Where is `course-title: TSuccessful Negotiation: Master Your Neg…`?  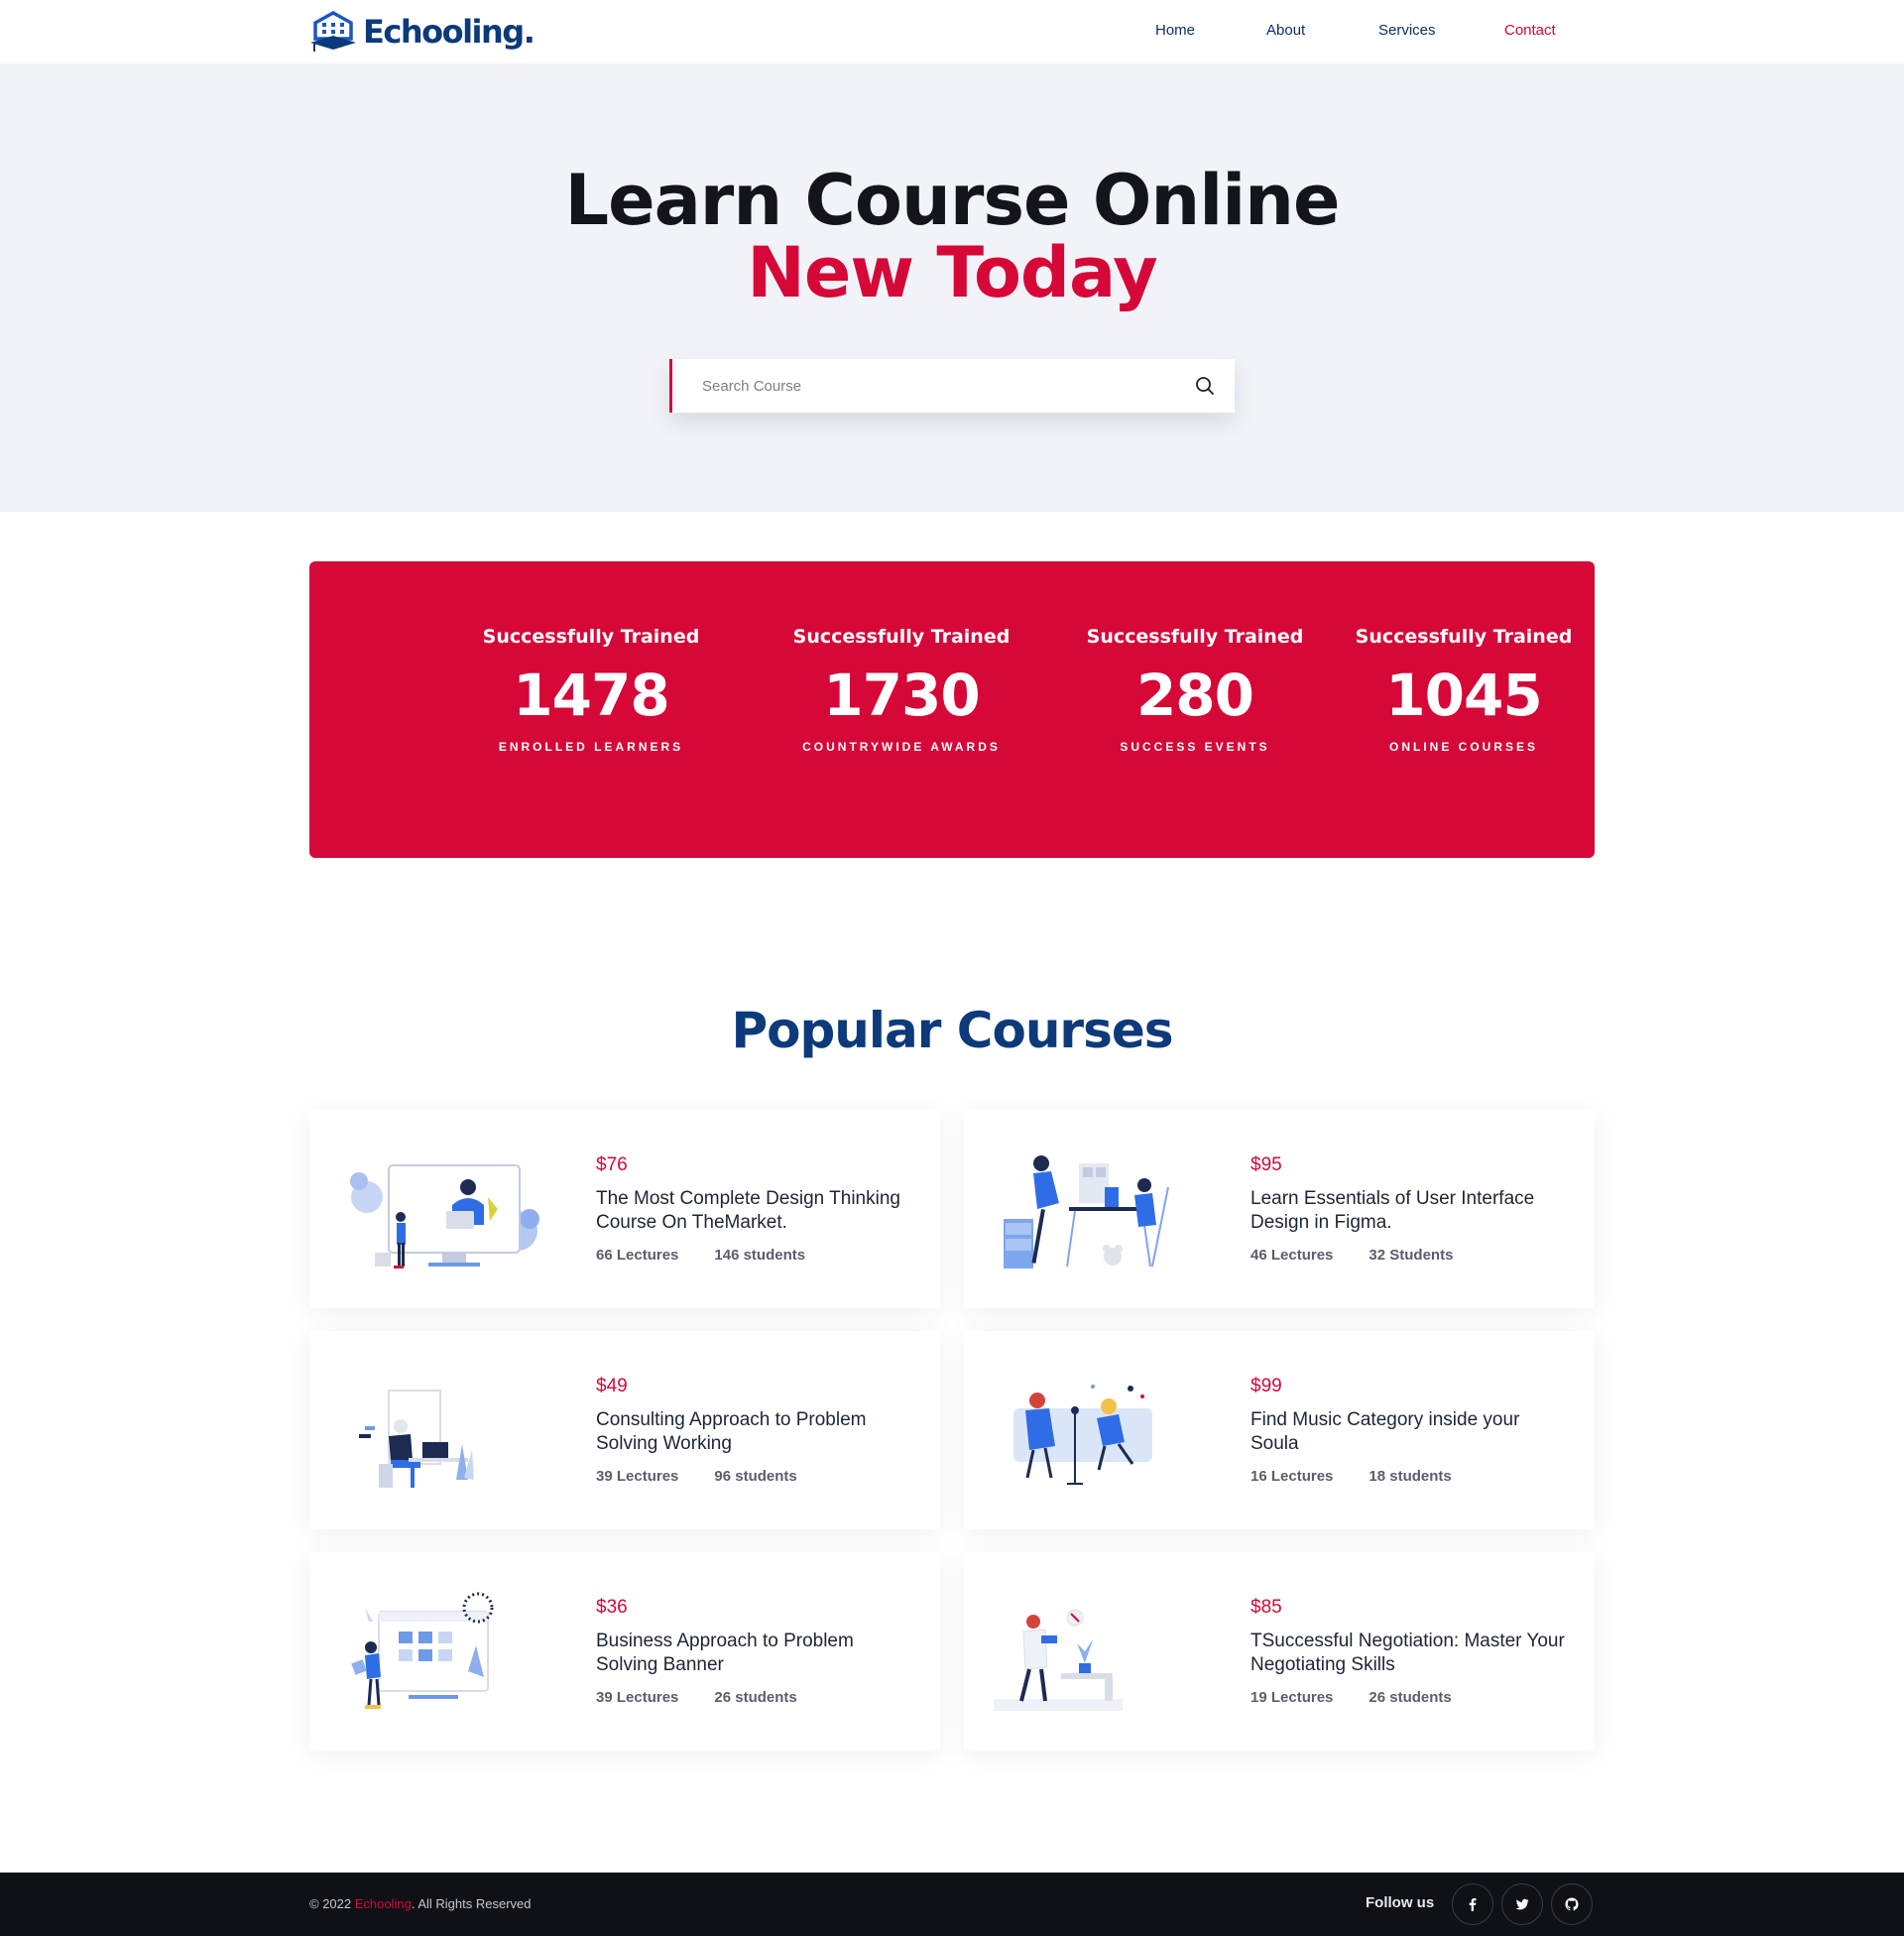 course-title: TSuccessful Negotiation: Master Your Neg… is located at coordinates (1409, 1653).